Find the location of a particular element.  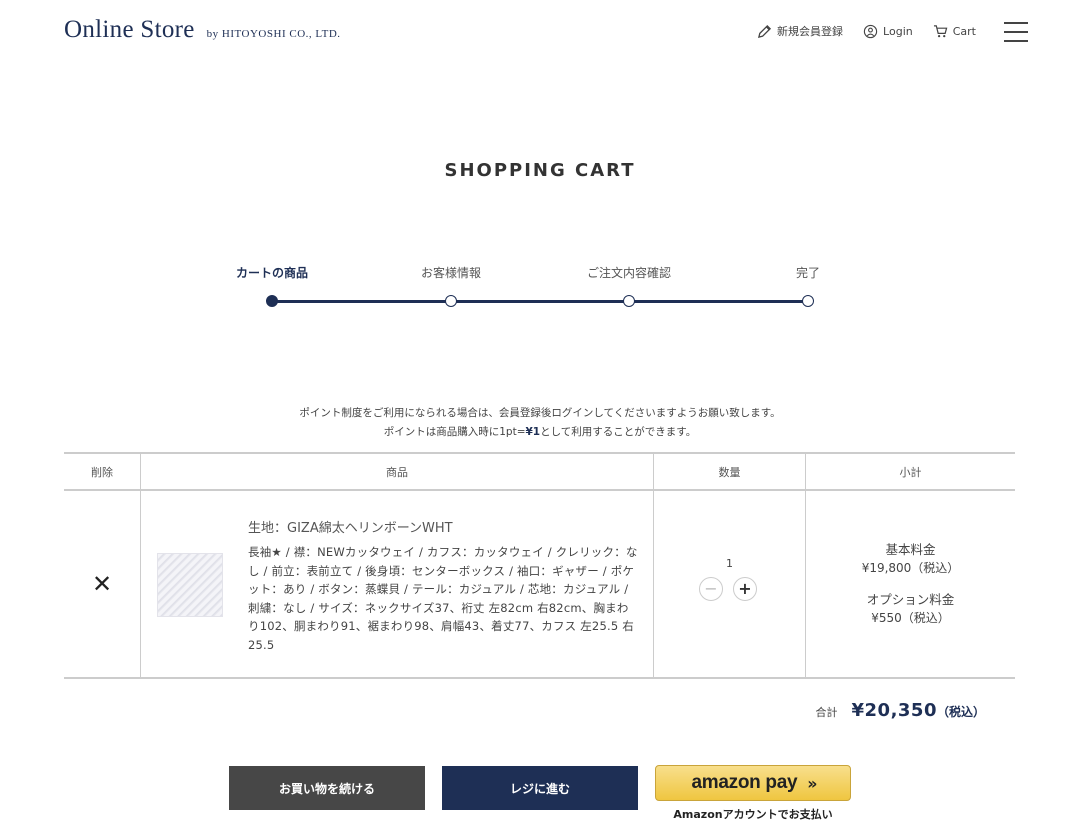

step-label-confirm: ご注文内容確認 is located at coordinates (629, 273).